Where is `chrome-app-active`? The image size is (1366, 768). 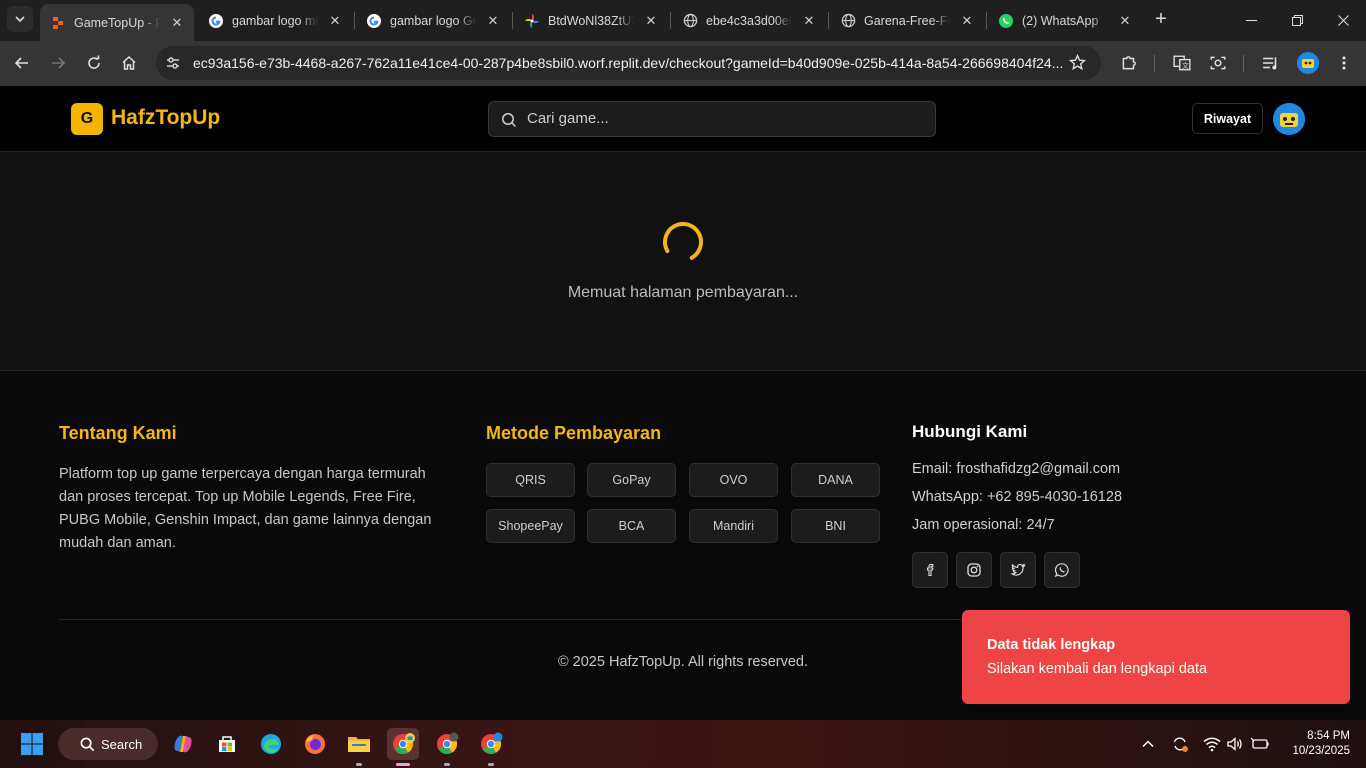 chrome-app-active is located at coordinates (403, 744).